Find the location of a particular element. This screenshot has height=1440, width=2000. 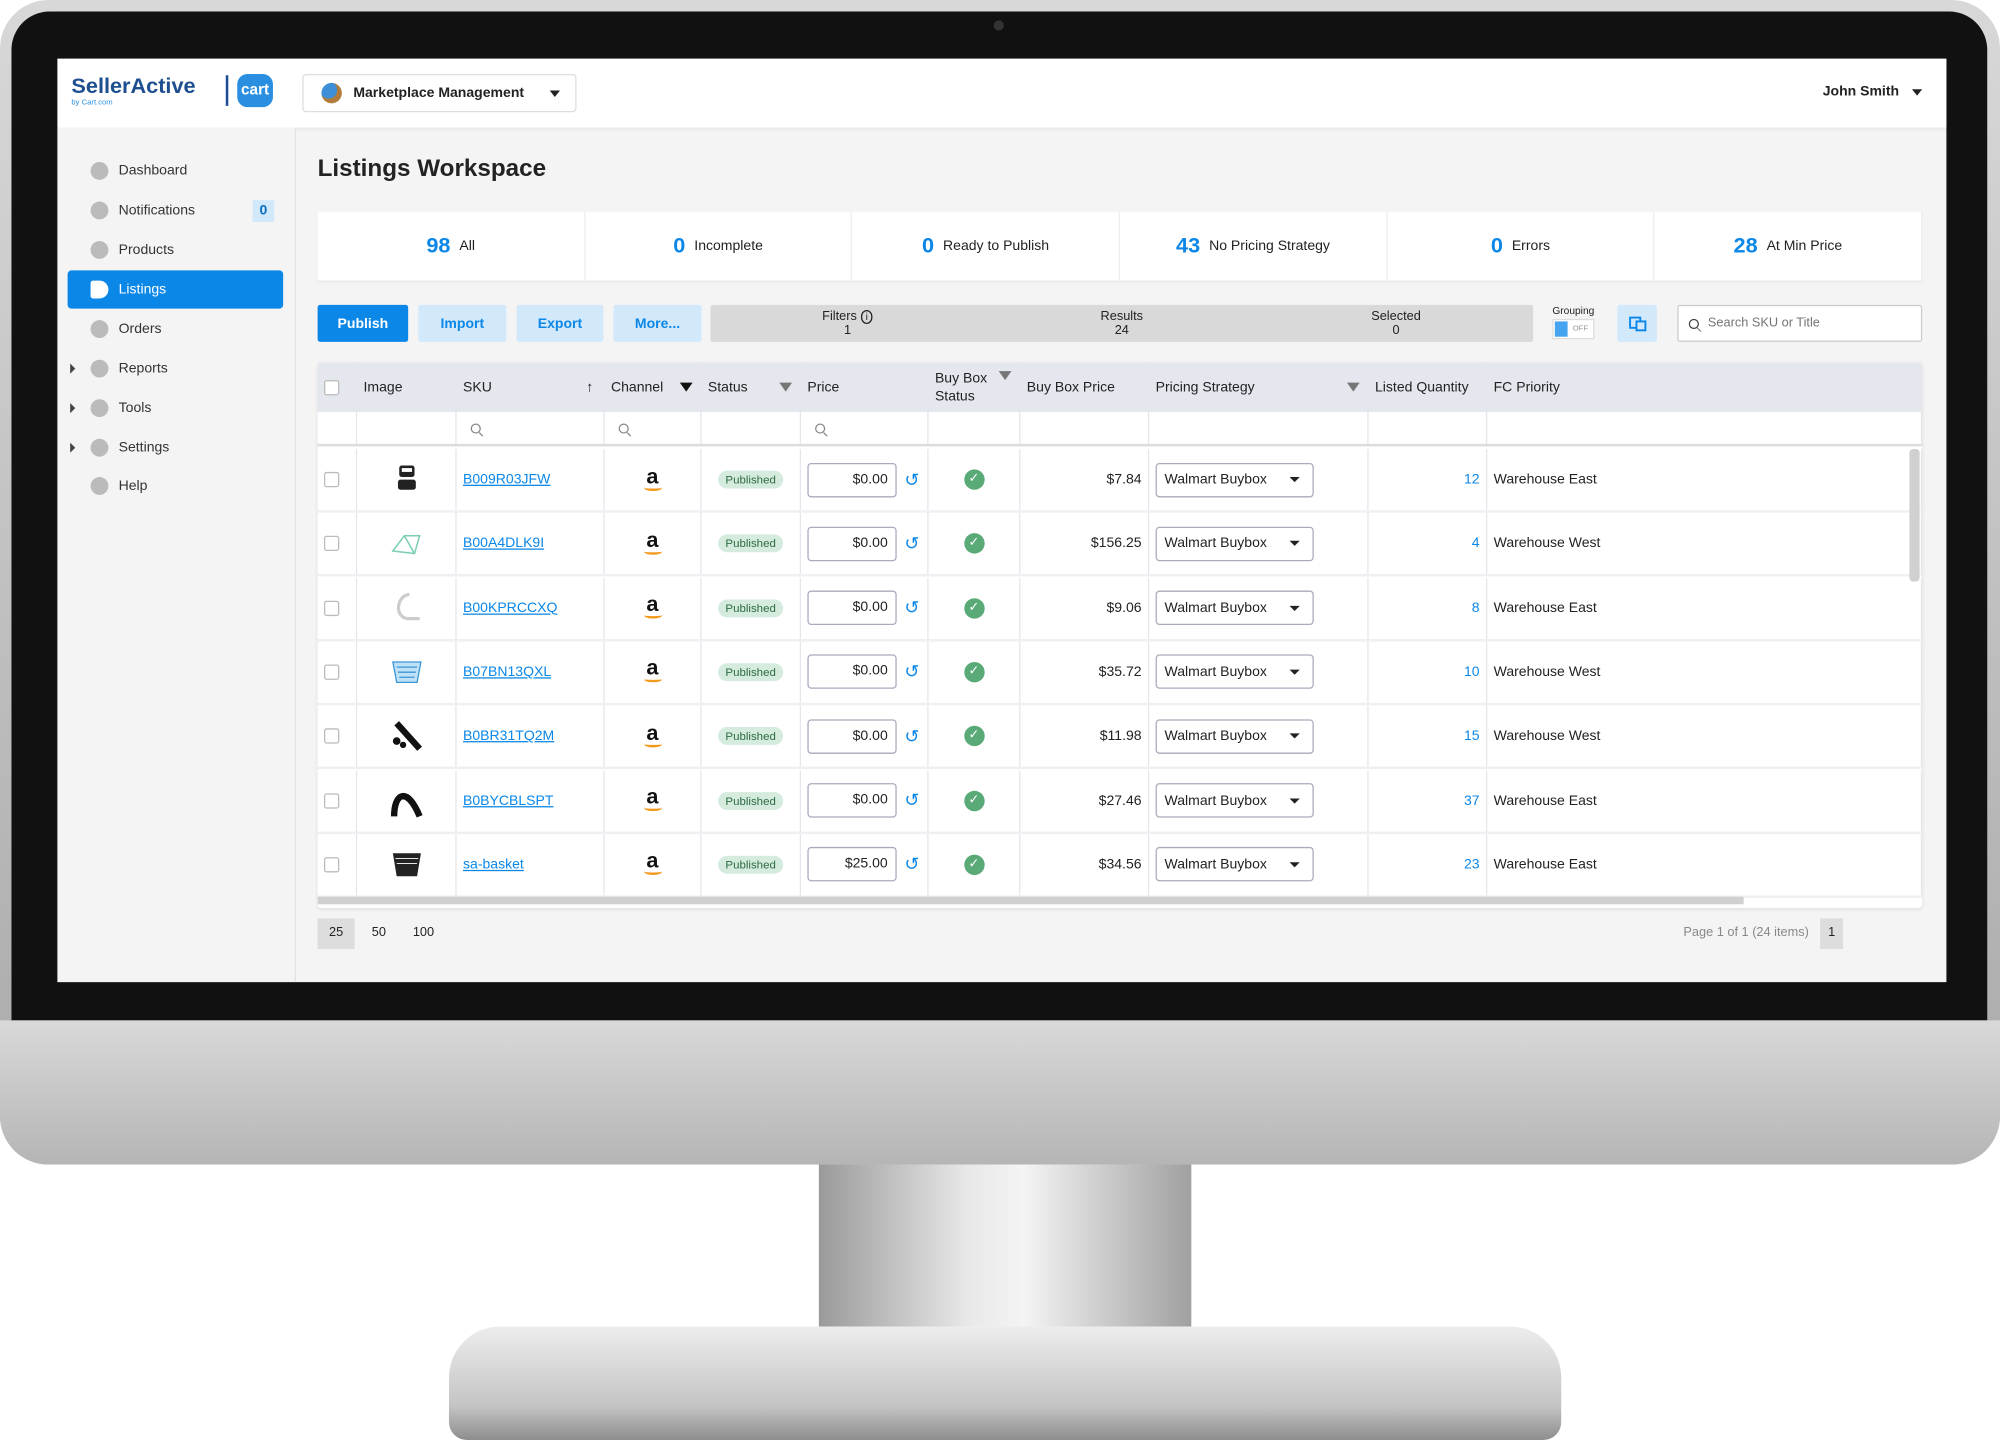

price-input: $25.00 is located at coordinates (852, 864).